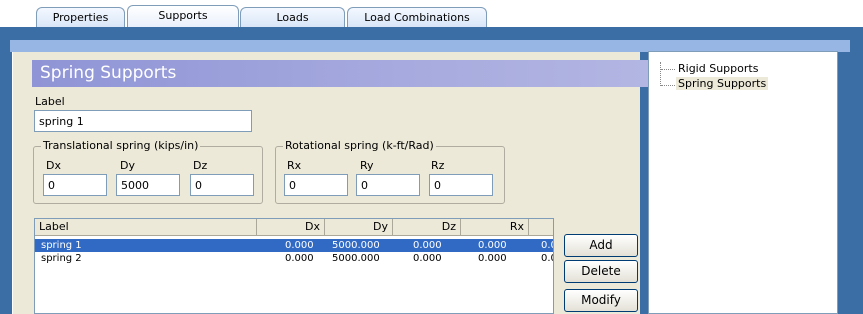  Describe the element at coordinates (222, 185) in the screenshot. I see `dz-input` at that location.